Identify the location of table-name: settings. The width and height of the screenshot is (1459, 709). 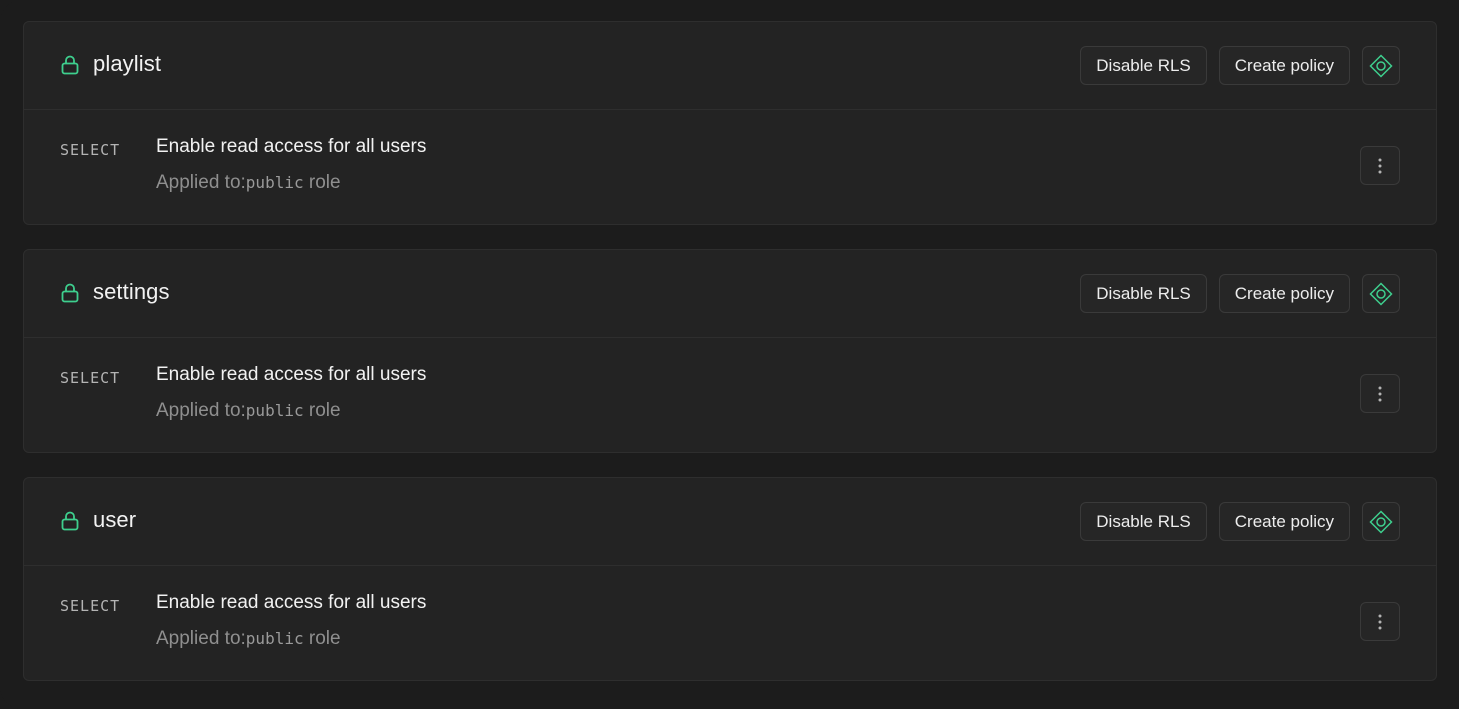
(131, 291).